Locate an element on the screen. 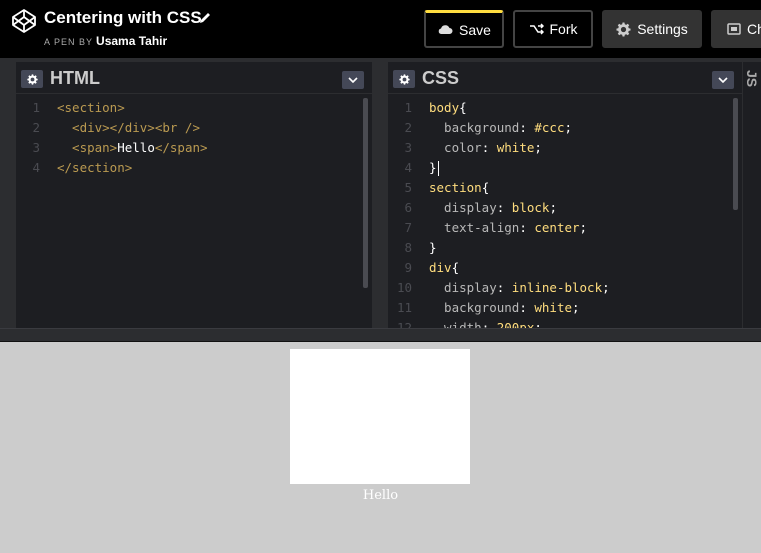 This screenshot has height=553, width=761. line-number: 12 is located at coordinates (404, 324).